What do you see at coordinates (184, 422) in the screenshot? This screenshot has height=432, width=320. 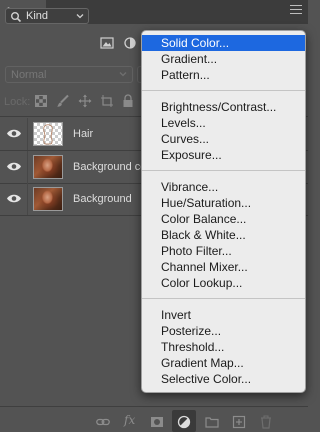 I see `adjustment-layer-icon` at bounding box center [184, 422].